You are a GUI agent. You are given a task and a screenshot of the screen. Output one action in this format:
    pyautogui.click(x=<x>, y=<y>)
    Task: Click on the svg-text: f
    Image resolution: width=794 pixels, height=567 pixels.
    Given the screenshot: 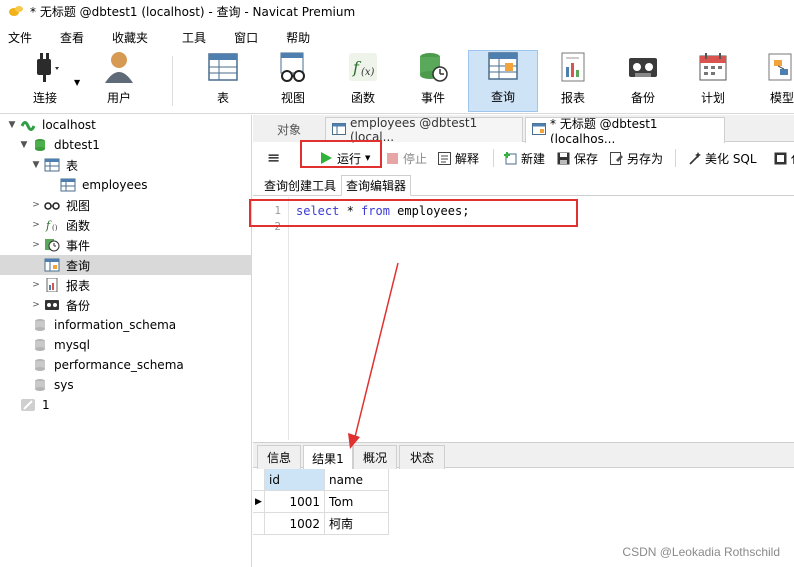 What is the action you would take?
    pyautogui.click(x=48, y=225)
    